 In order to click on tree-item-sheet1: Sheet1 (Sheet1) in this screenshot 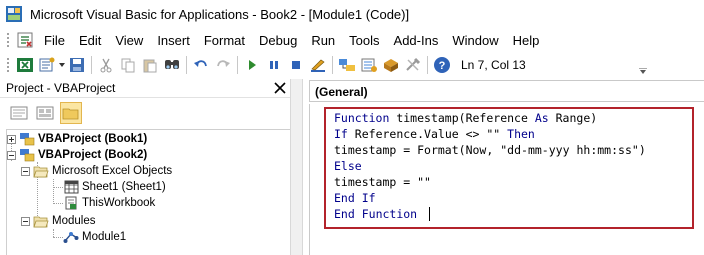, I will do `click(114, 187)`.